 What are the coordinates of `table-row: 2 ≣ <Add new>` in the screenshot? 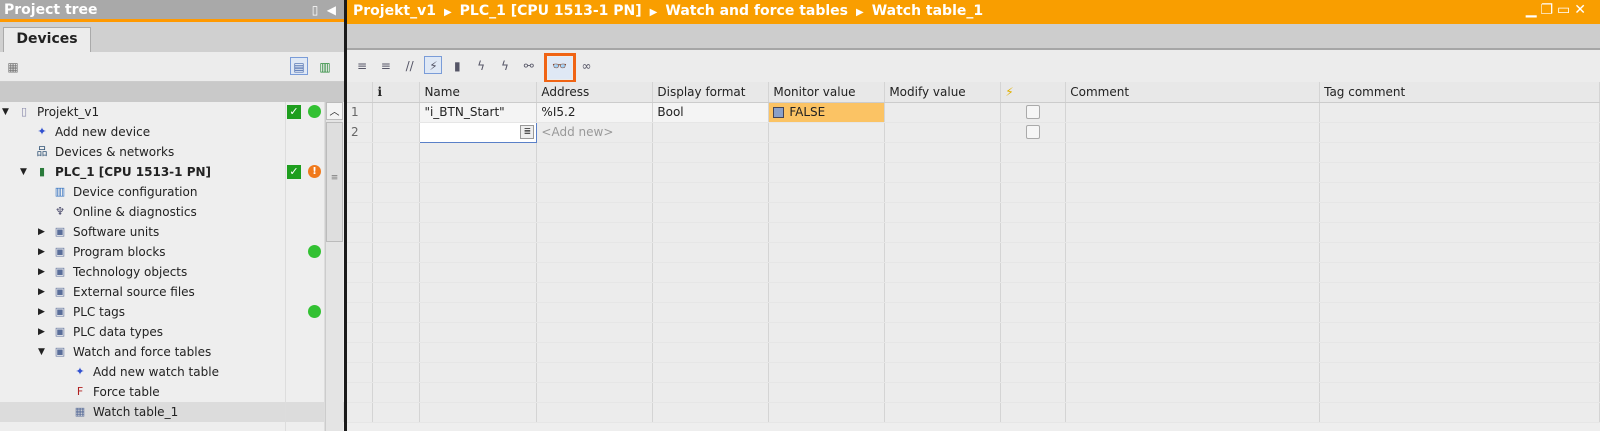 It's located at (973, 132).